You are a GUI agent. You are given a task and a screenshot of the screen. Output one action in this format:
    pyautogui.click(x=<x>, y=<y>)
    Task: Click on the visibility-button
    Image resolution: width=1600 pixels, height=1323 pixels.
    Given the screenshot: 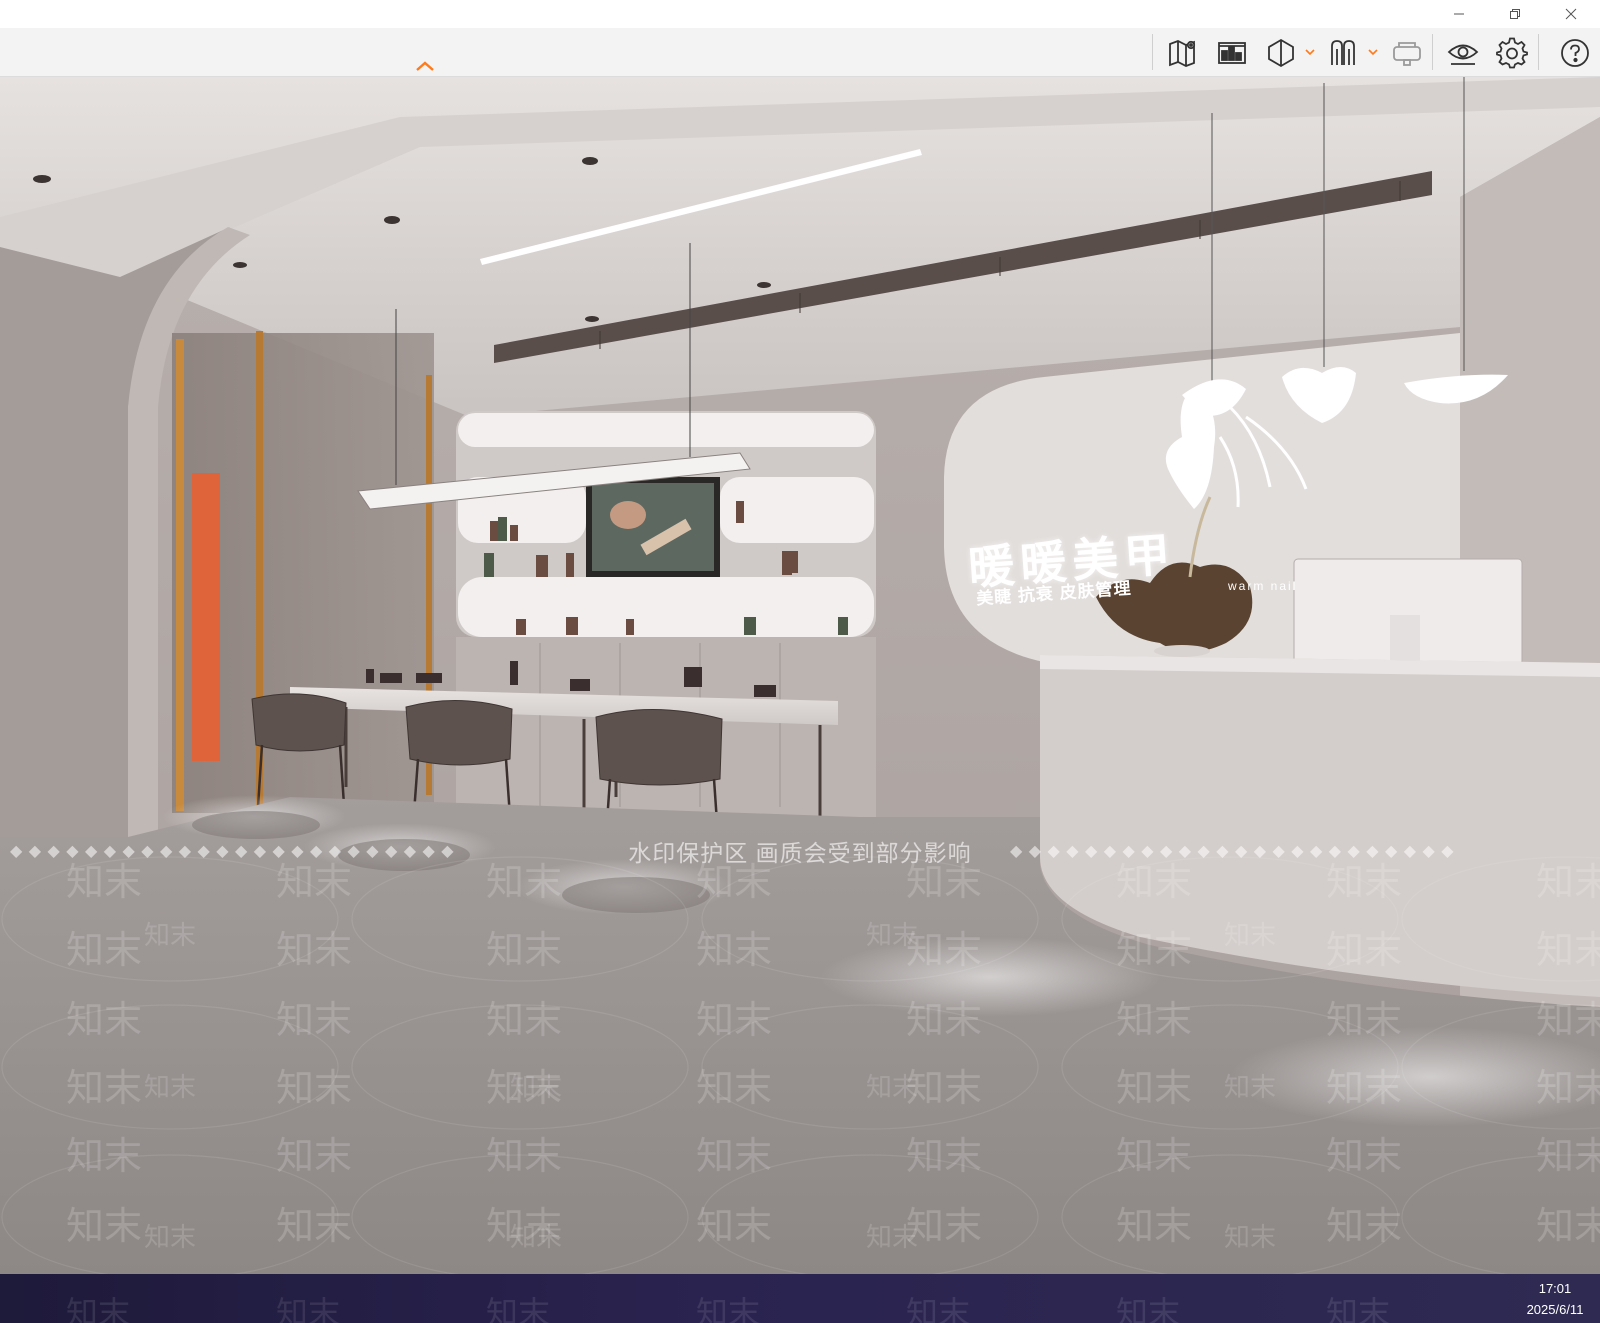 What is the action you would take?
    pyautogui.click(x=1463, y=53)
    